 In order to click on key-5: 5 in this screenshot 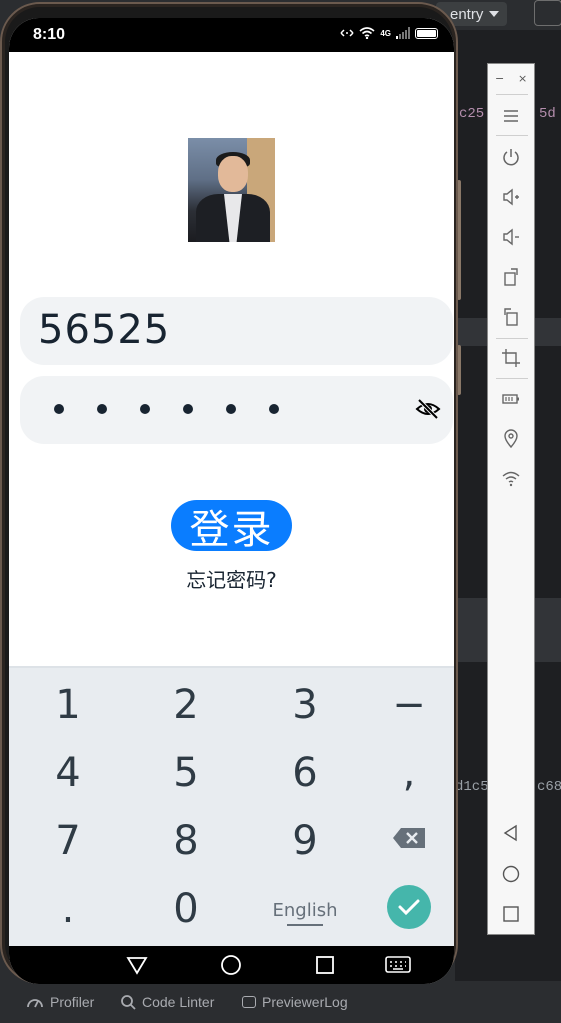, I will do `click(186, 773)`.